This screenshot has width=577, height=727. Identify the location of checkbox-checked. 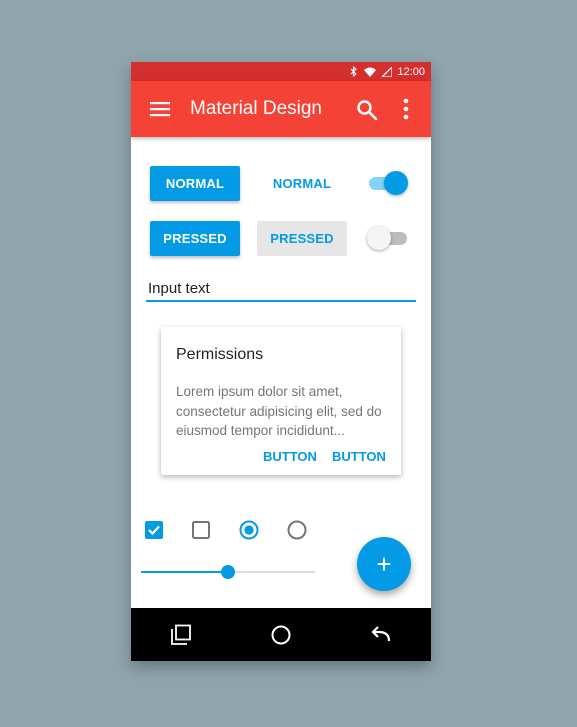
(154, 530).